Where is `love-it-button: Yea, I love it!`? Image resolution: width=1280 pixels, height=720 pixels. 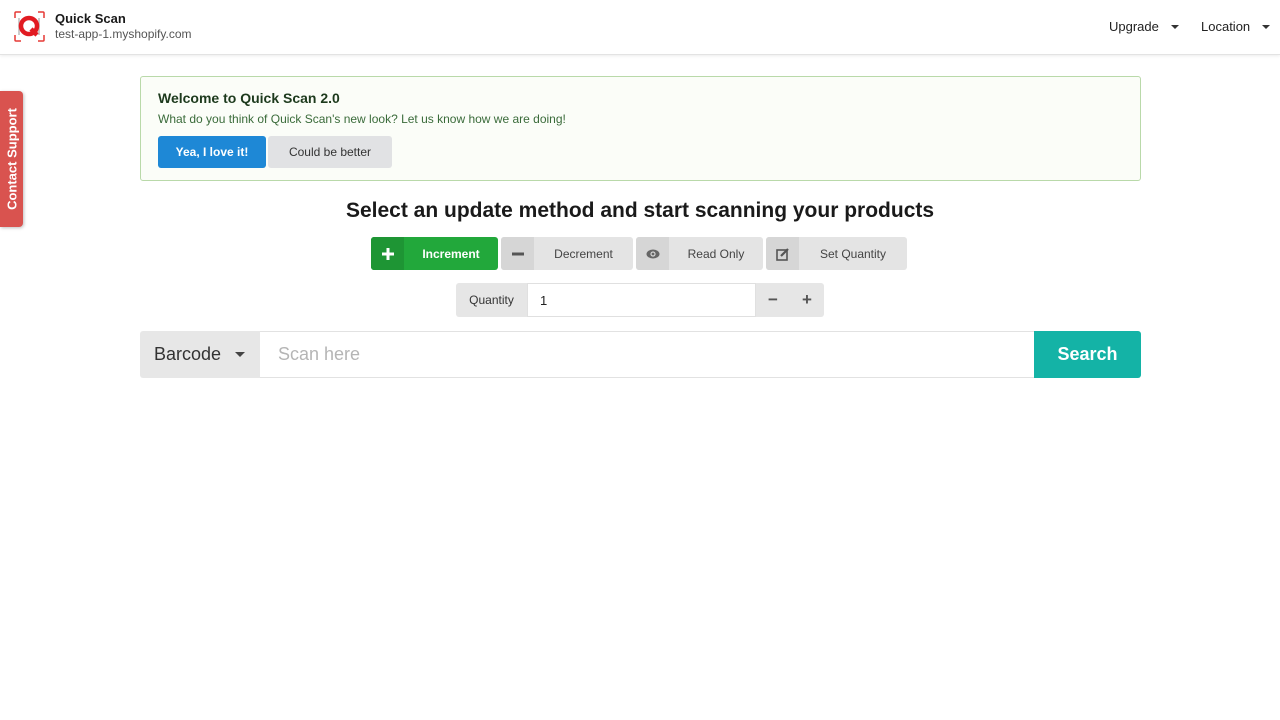 love-it-button: Yea, I love it! is located at coordinates (212, 152).